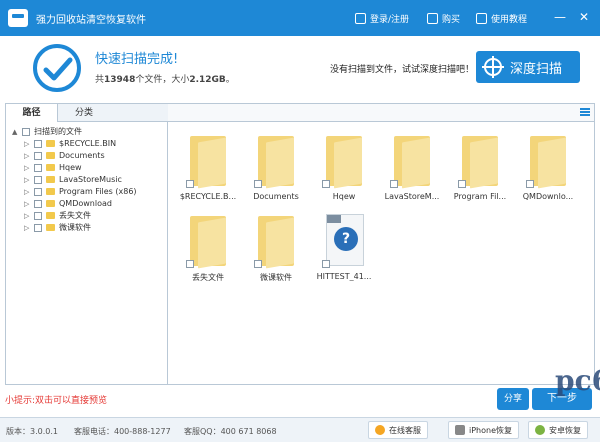  Describe the element at coordinates (493, 67) in the screenshot. I see `crosshair-icon` at that location.